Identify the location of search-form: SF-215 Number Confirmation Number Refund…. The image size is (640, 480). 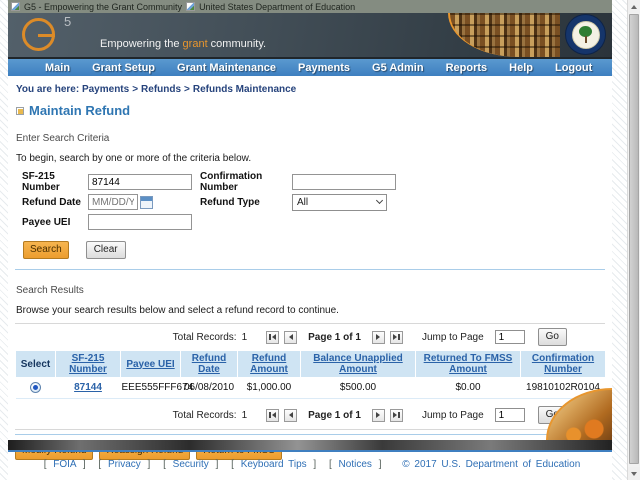
(317, 201).